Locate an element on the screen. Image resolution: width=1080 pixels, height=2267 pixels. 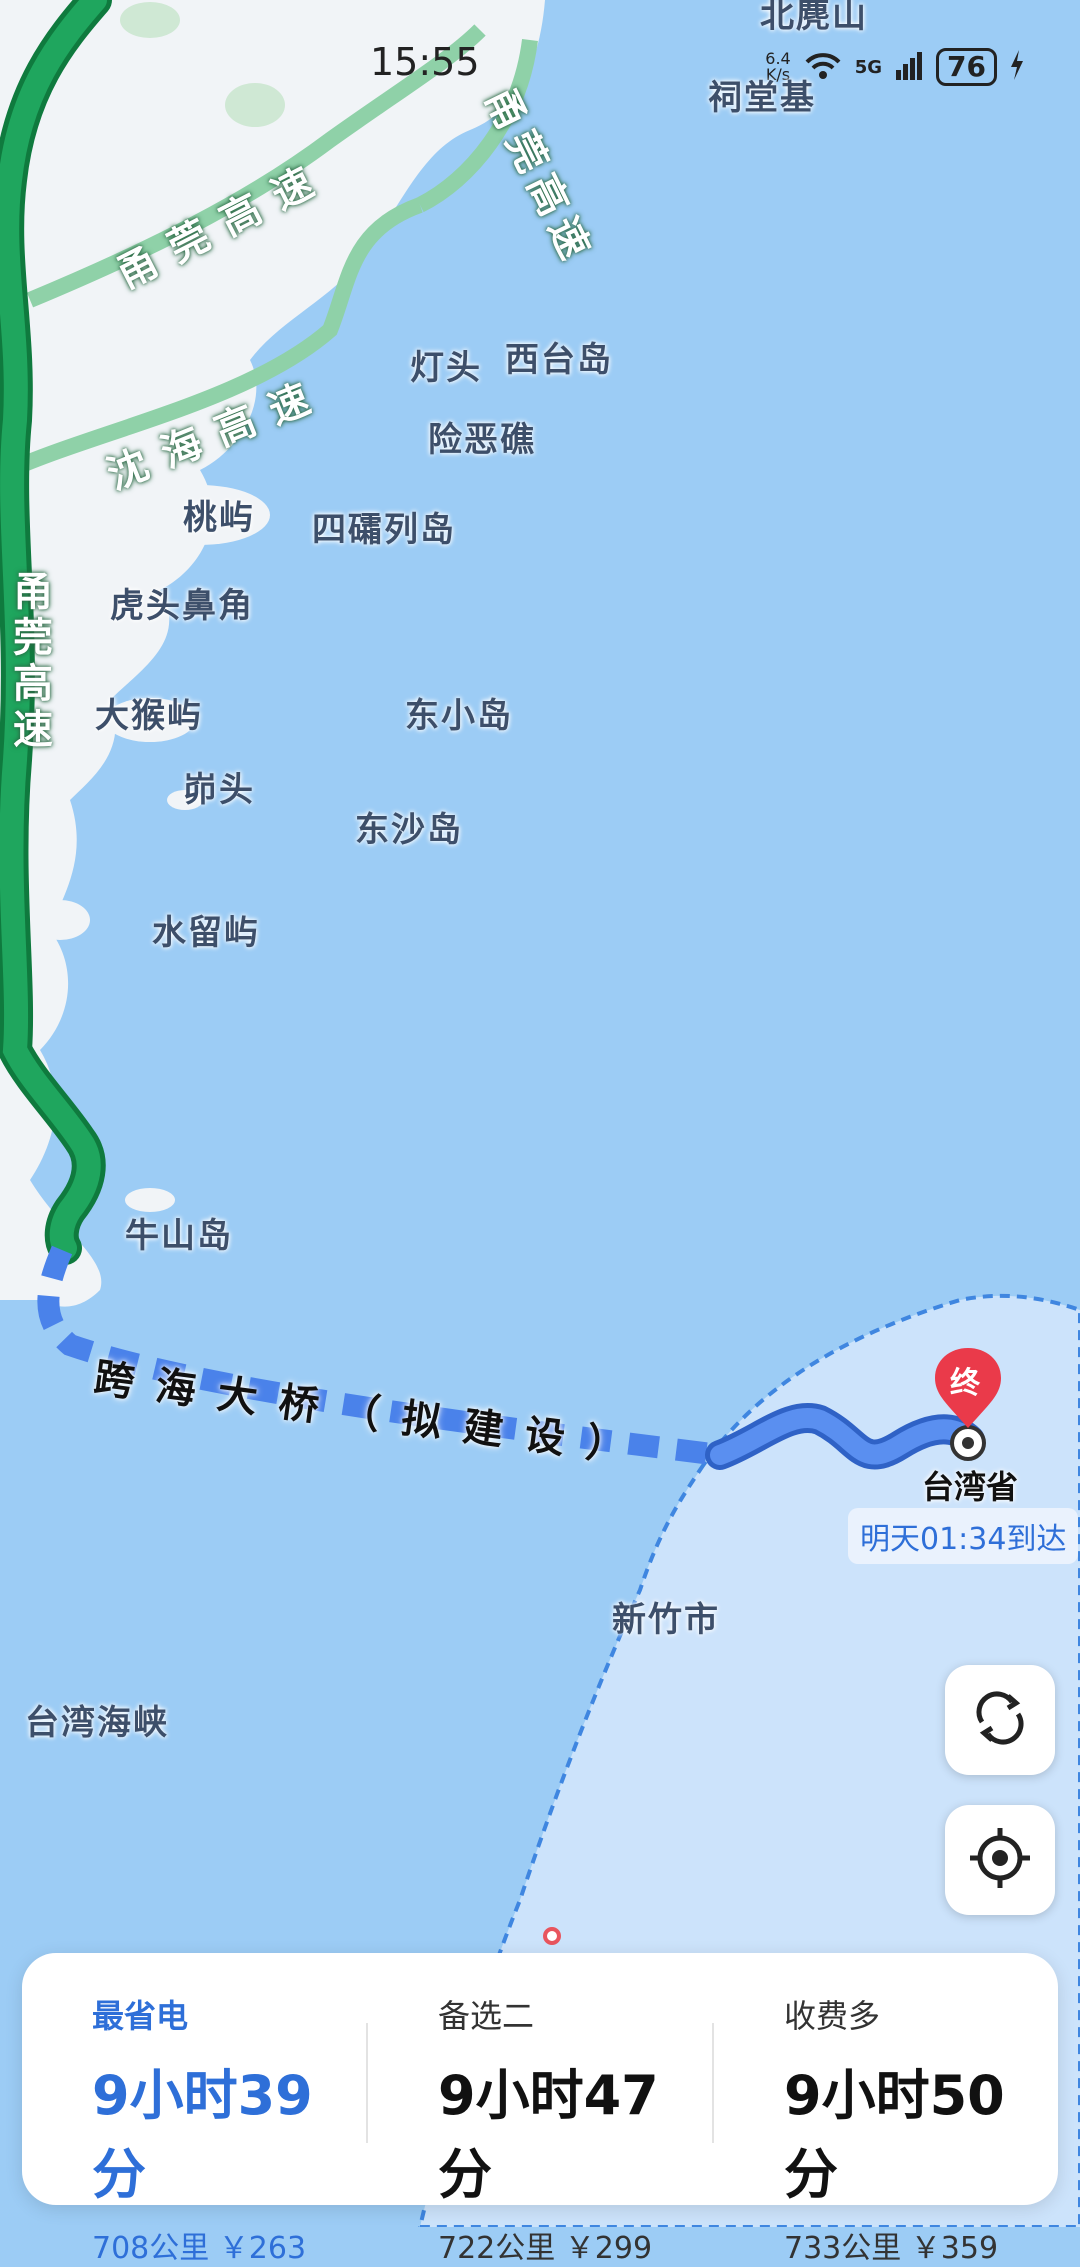
locate-icon is located at coordinates (1000, 1860).